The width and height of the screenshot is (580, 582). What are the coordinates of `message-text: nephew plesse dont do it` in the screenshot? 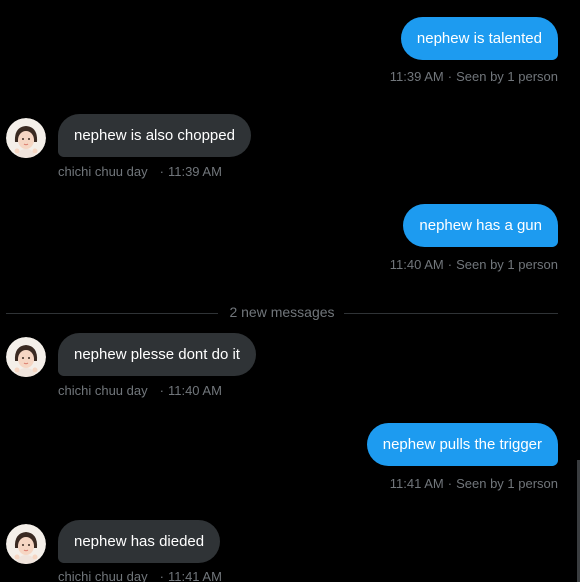 It's located at (157, 354).